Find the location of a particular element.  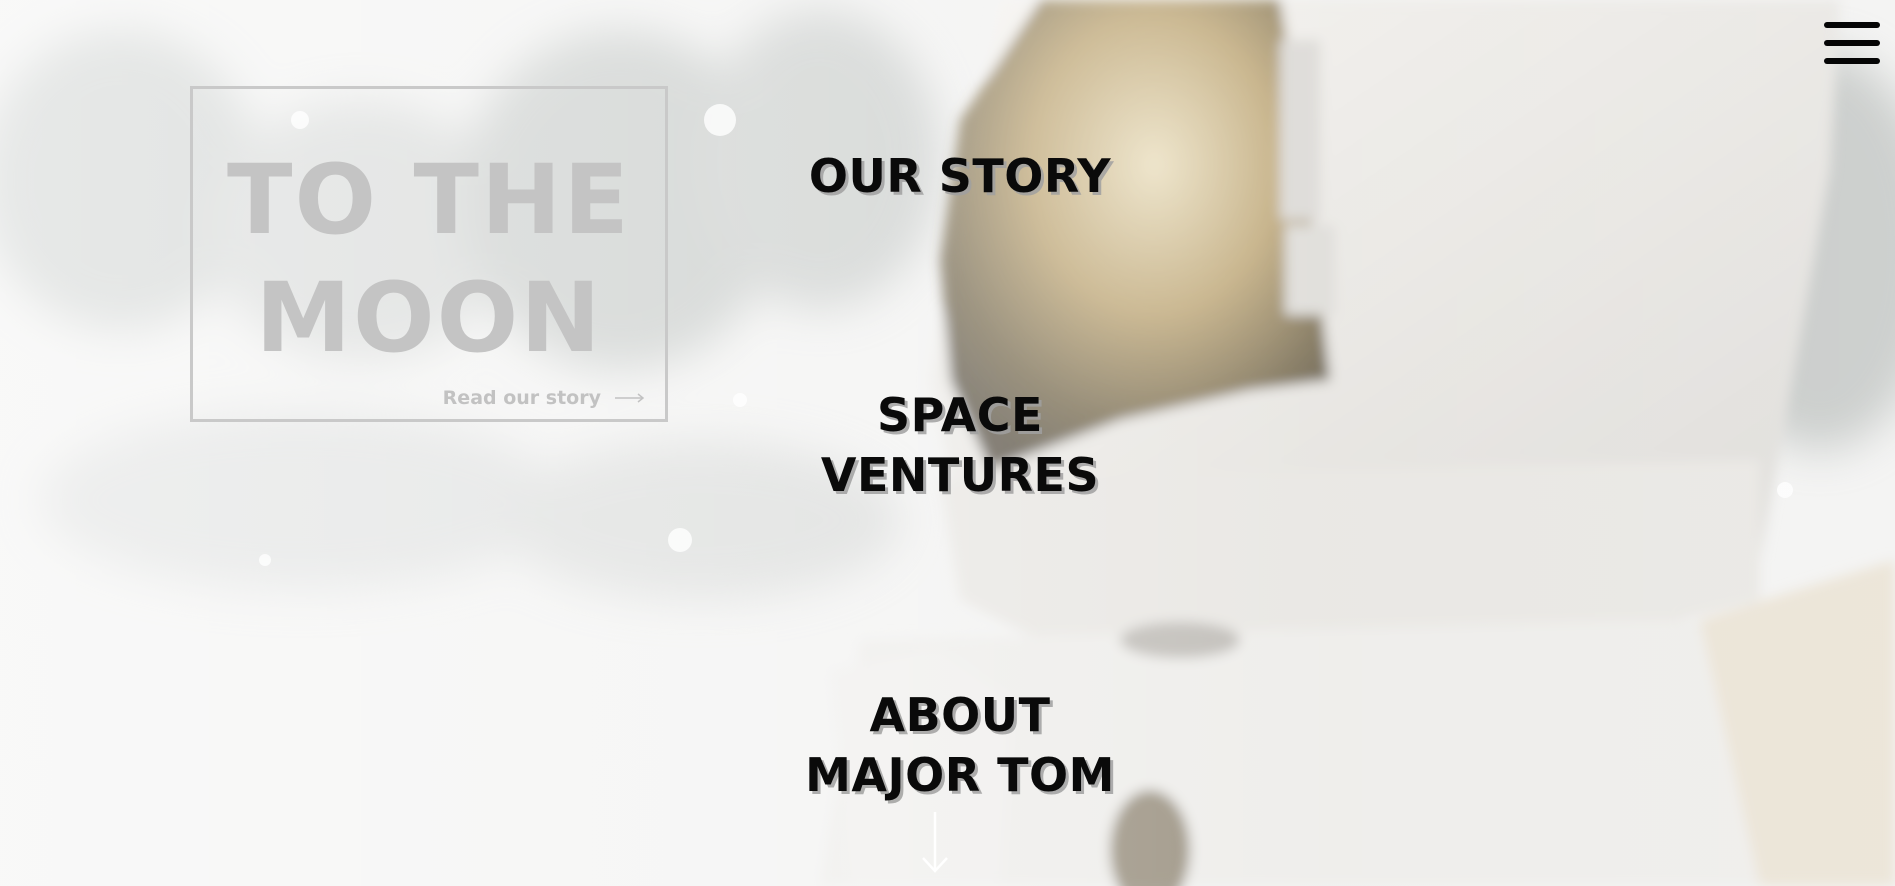

nav-about-major-tom: ABOUT MAJOR TOM is located at coordinates (960, 745).